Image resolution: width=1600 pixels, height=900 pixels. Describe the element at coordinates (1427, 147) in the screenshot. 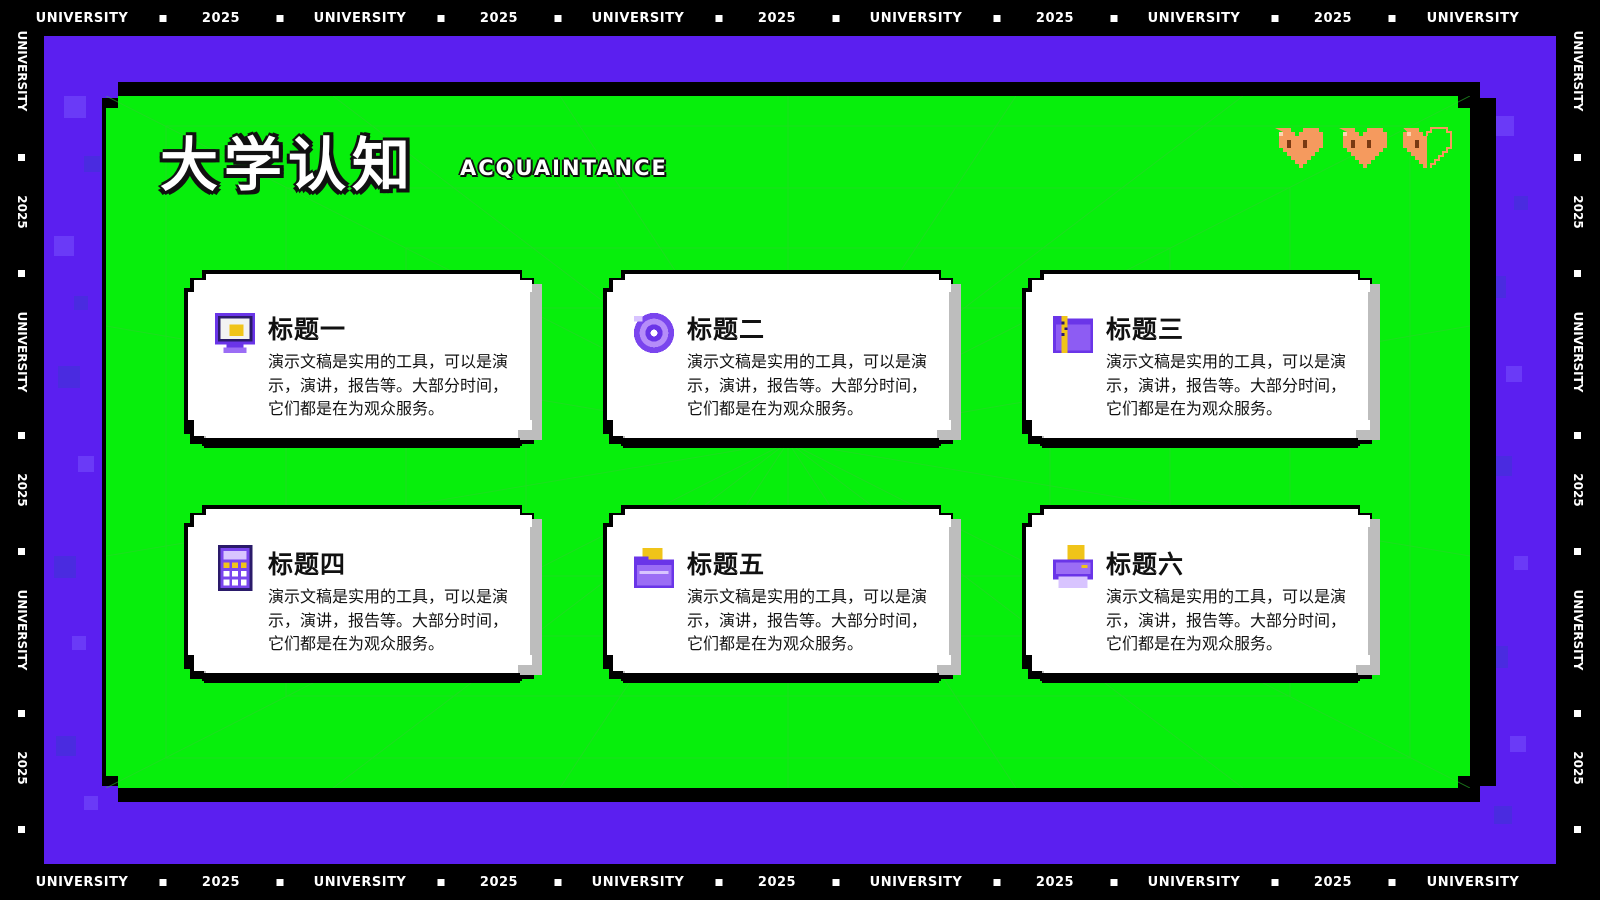

I see `heart-half-icon` at that location.